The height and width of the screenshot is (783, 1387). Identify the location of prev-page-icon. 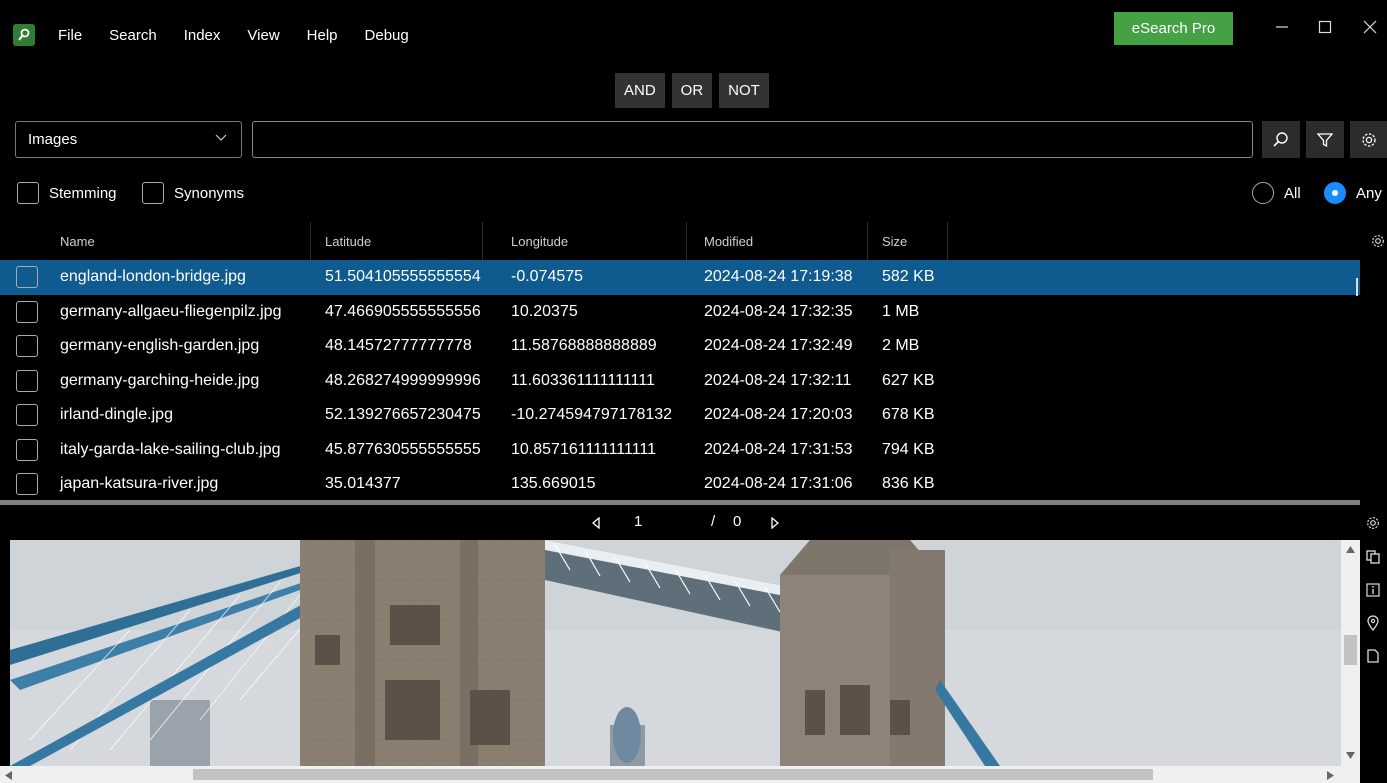
(596, 523).